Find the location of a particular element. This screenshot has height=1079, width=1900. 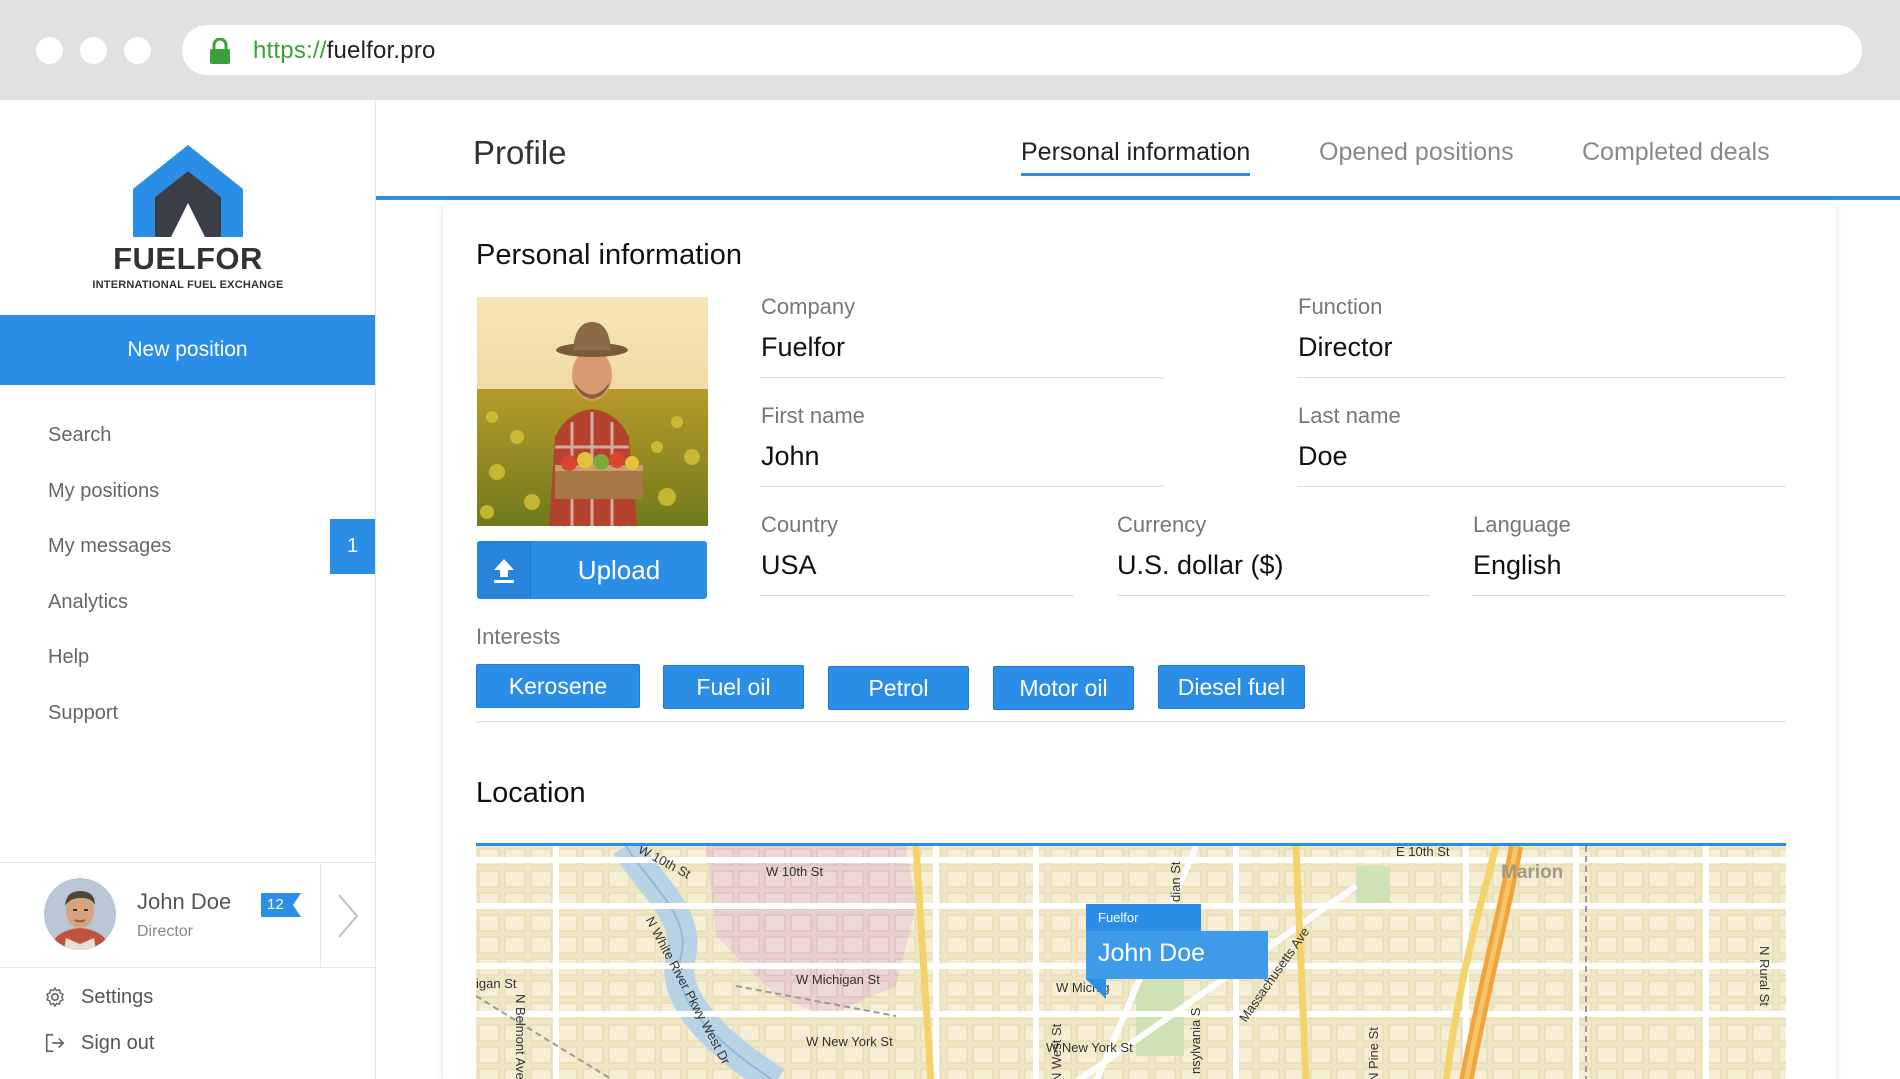

settings-link: Settings is located at coordinates (119, 997).